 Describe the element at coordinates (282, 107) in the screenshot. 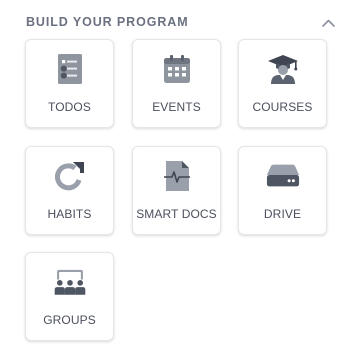

I see `tile-label: COURSES` at that location.